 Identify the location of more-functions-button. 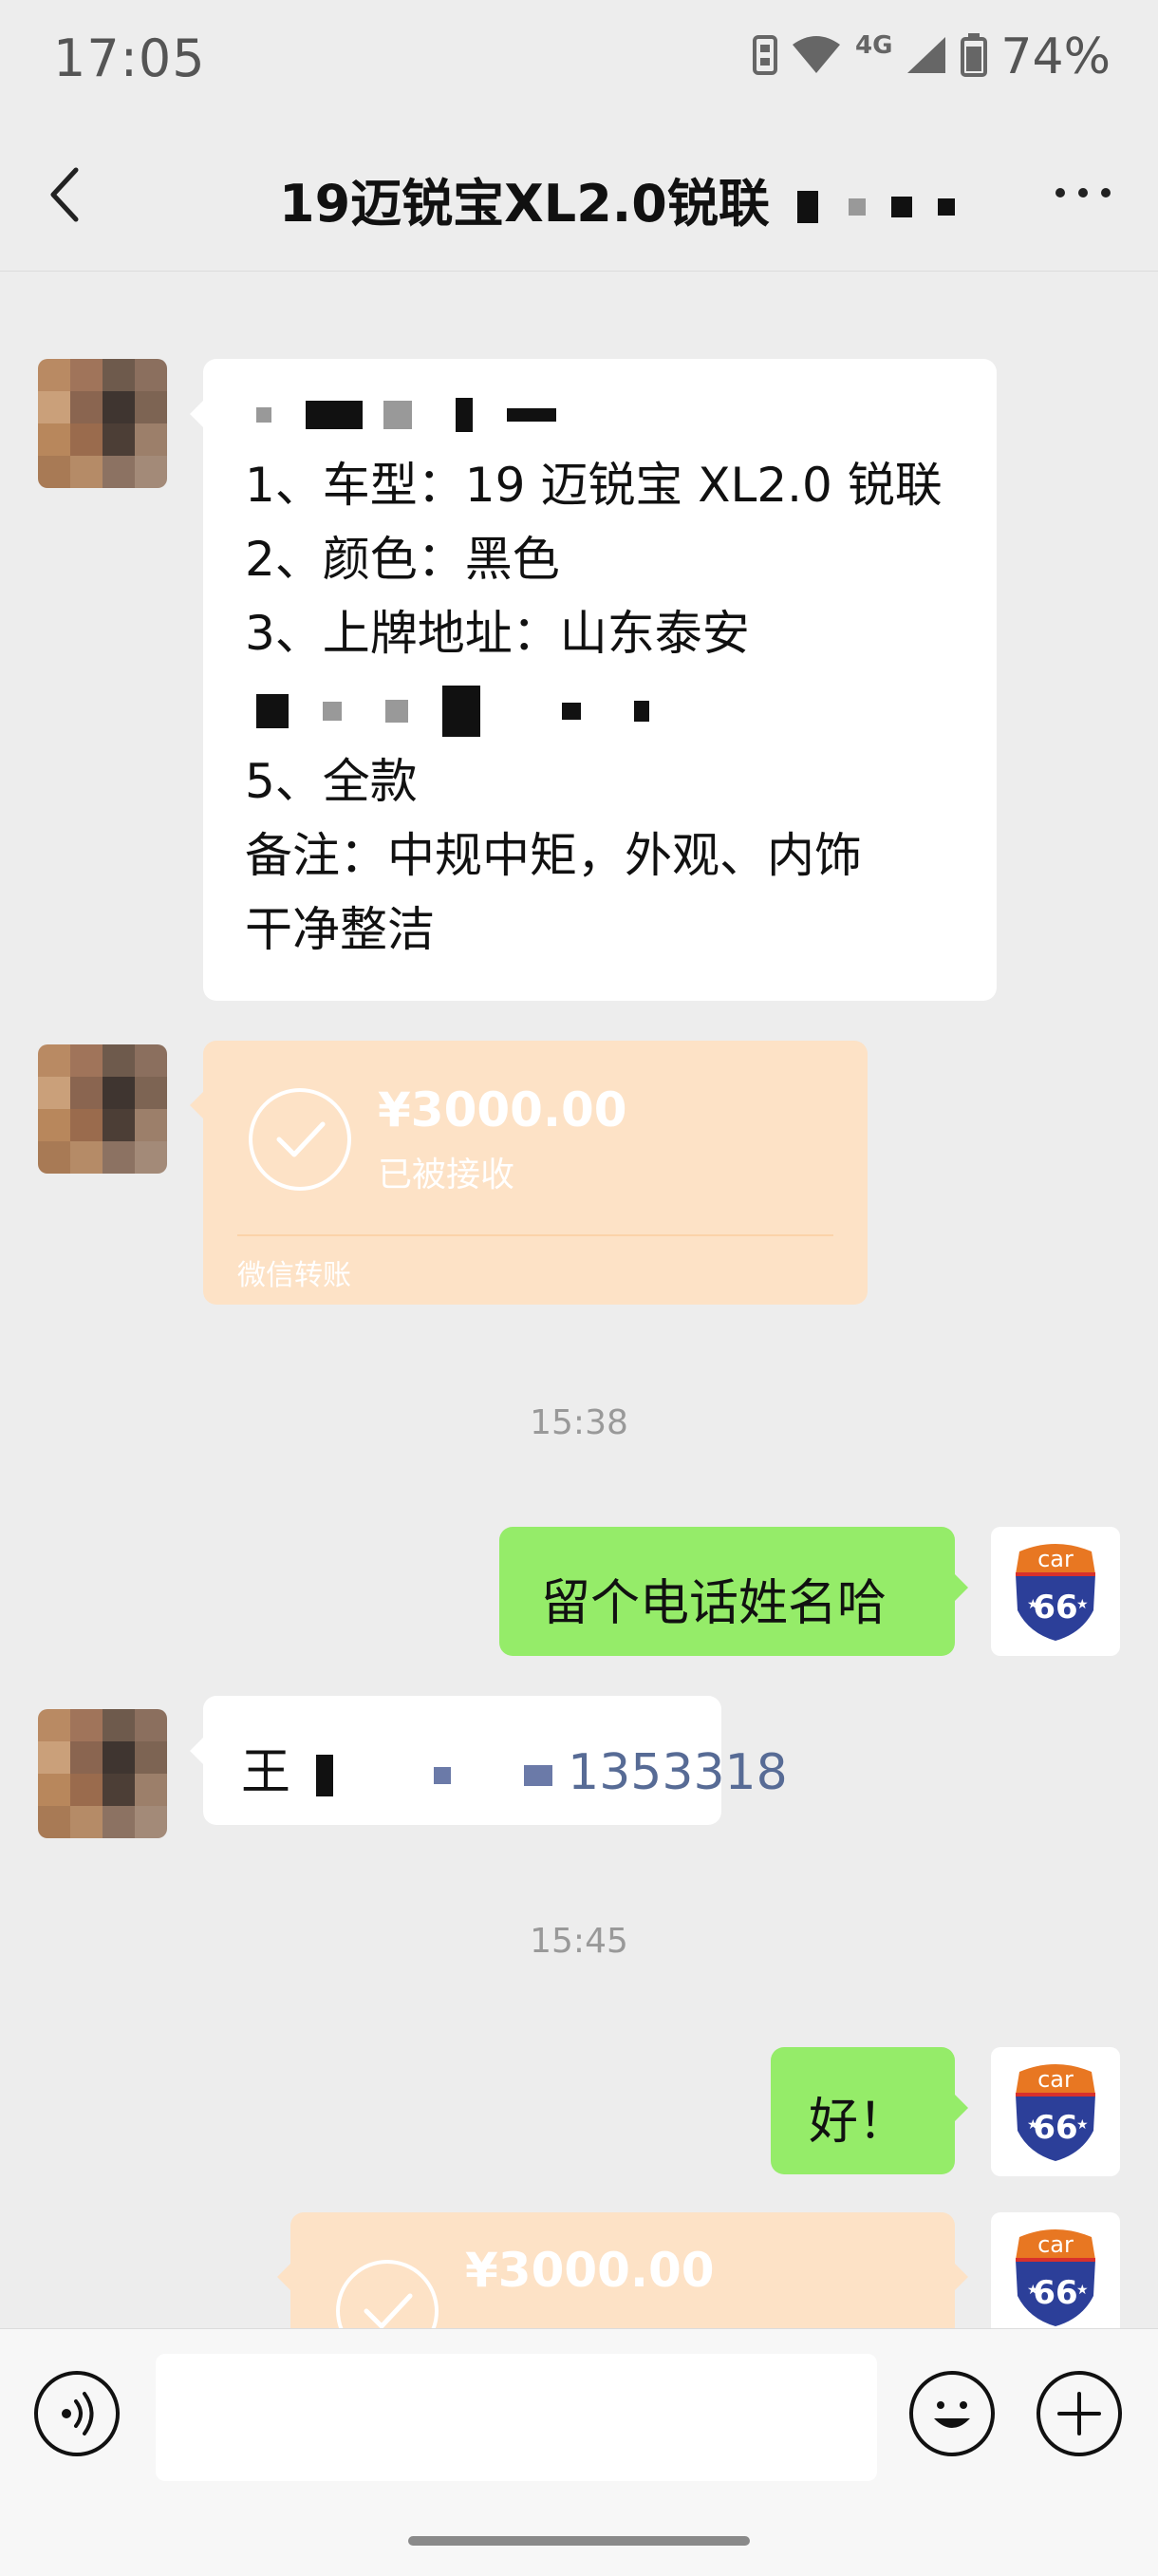
(1079, 2413).